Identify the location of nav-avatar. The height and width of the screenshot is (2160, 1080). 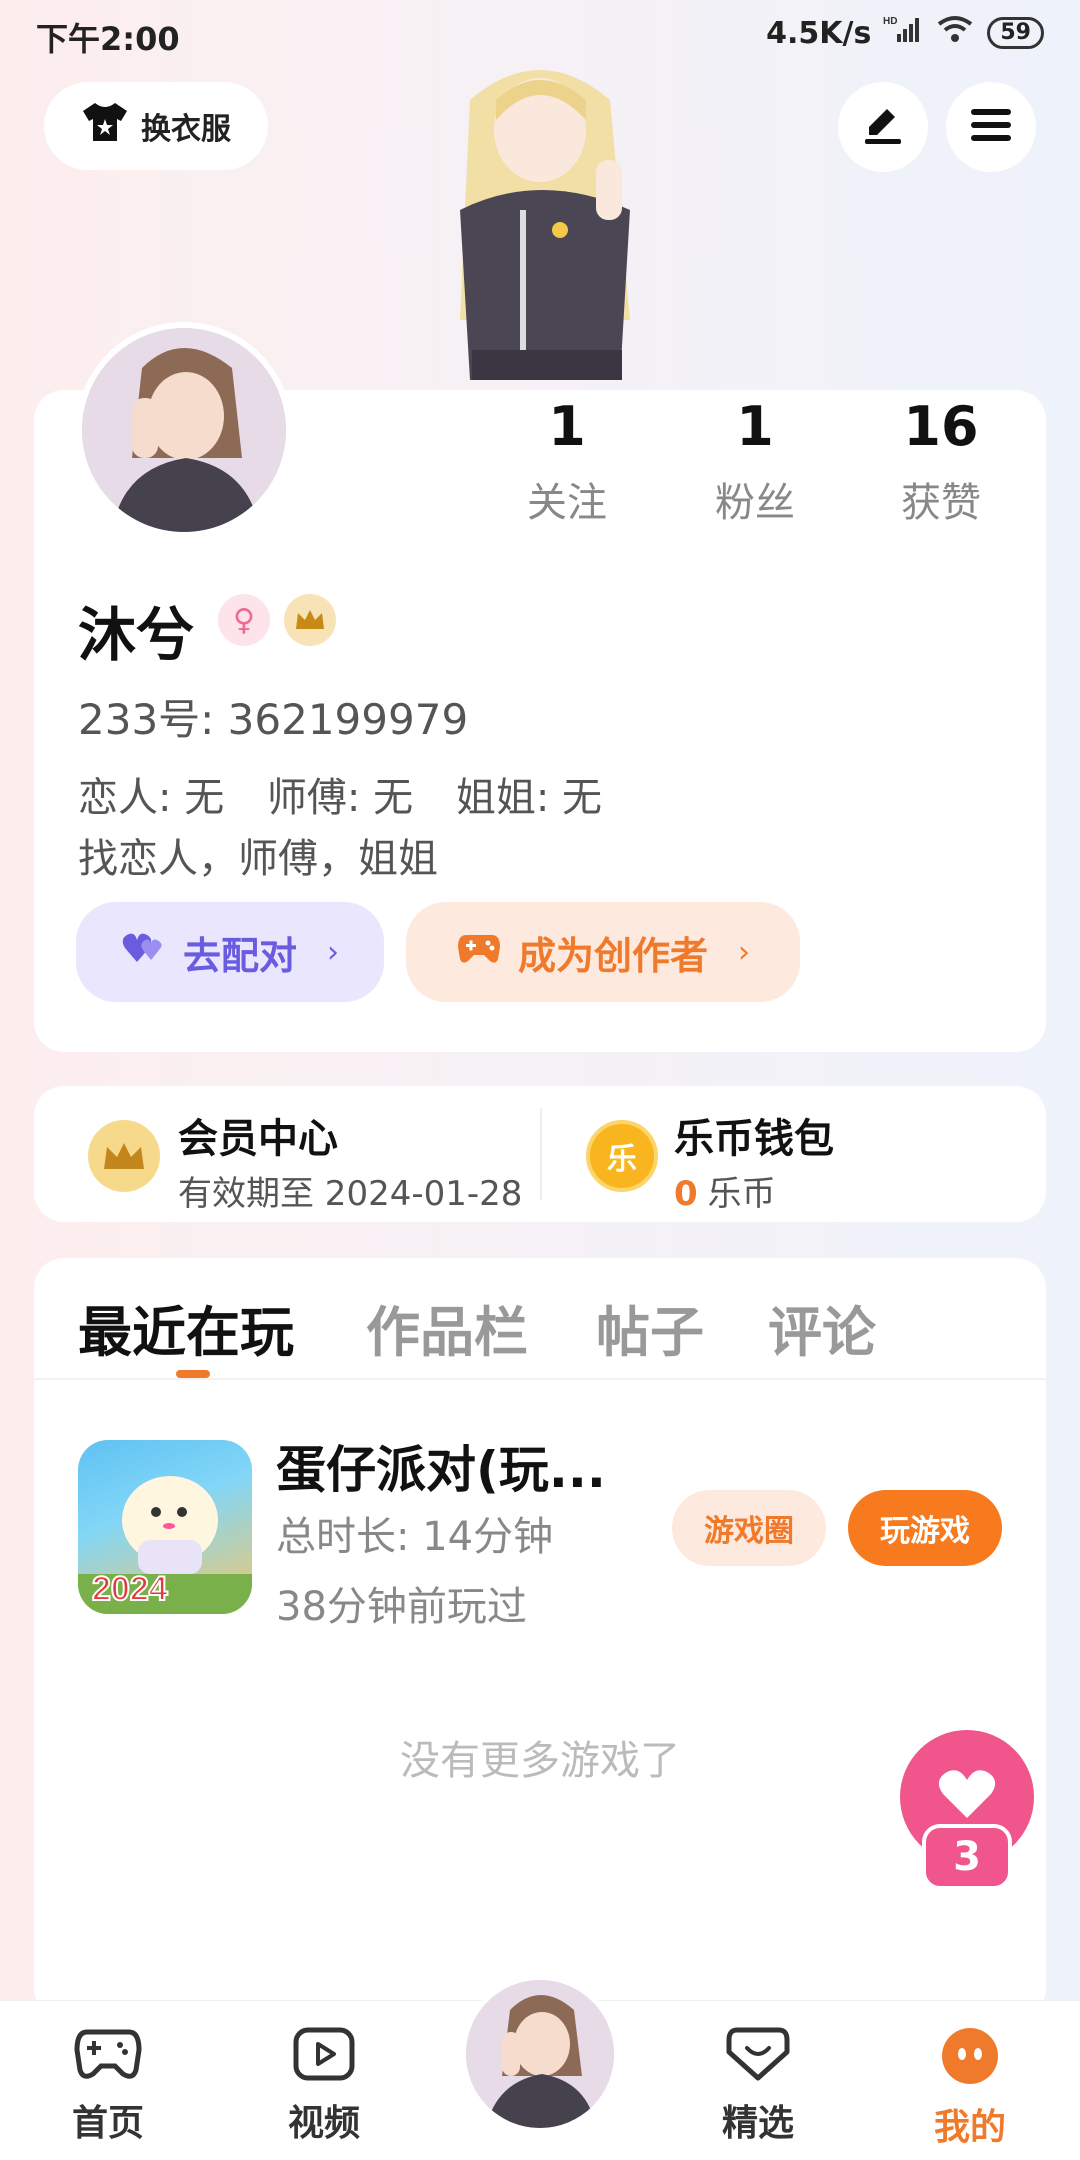
(540, 2054).